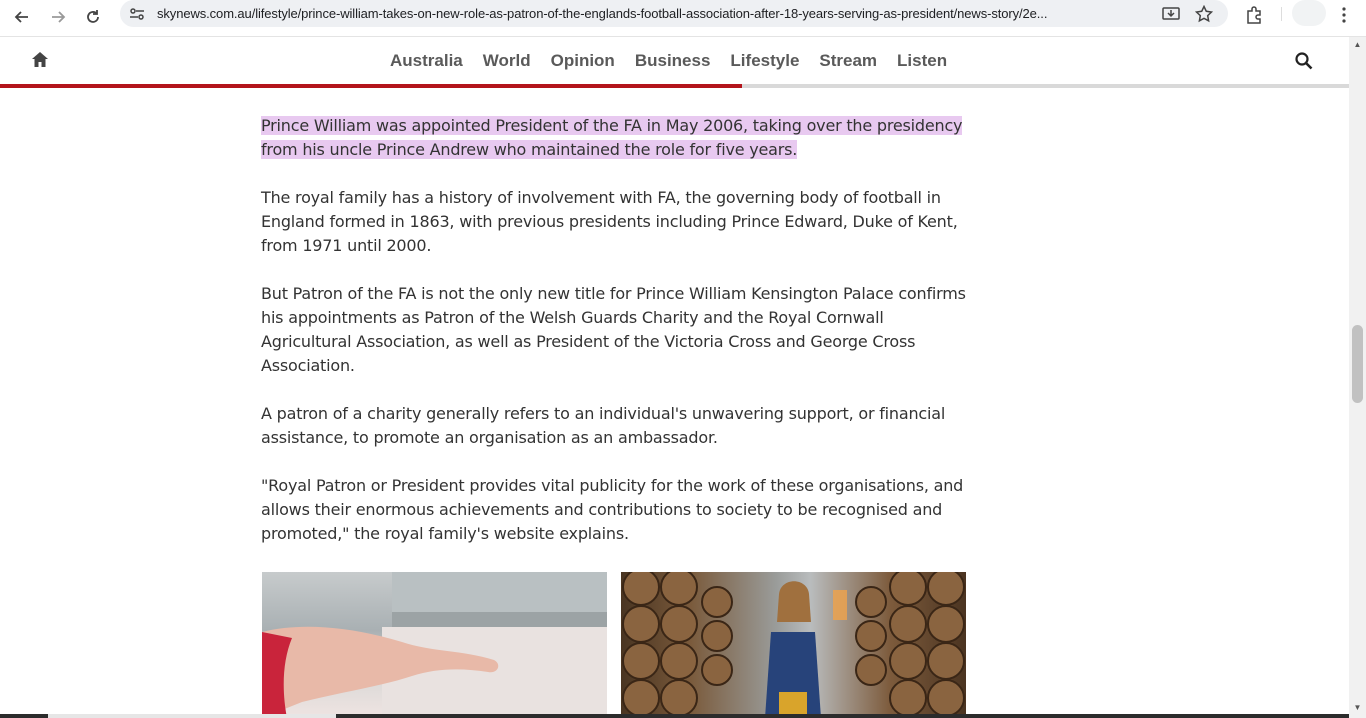 The height and width of the screenshot is (718, 1366). Describe the element at coordinates (434, 645) in the screenshot. I see `promo-image-window-mould` at that location.